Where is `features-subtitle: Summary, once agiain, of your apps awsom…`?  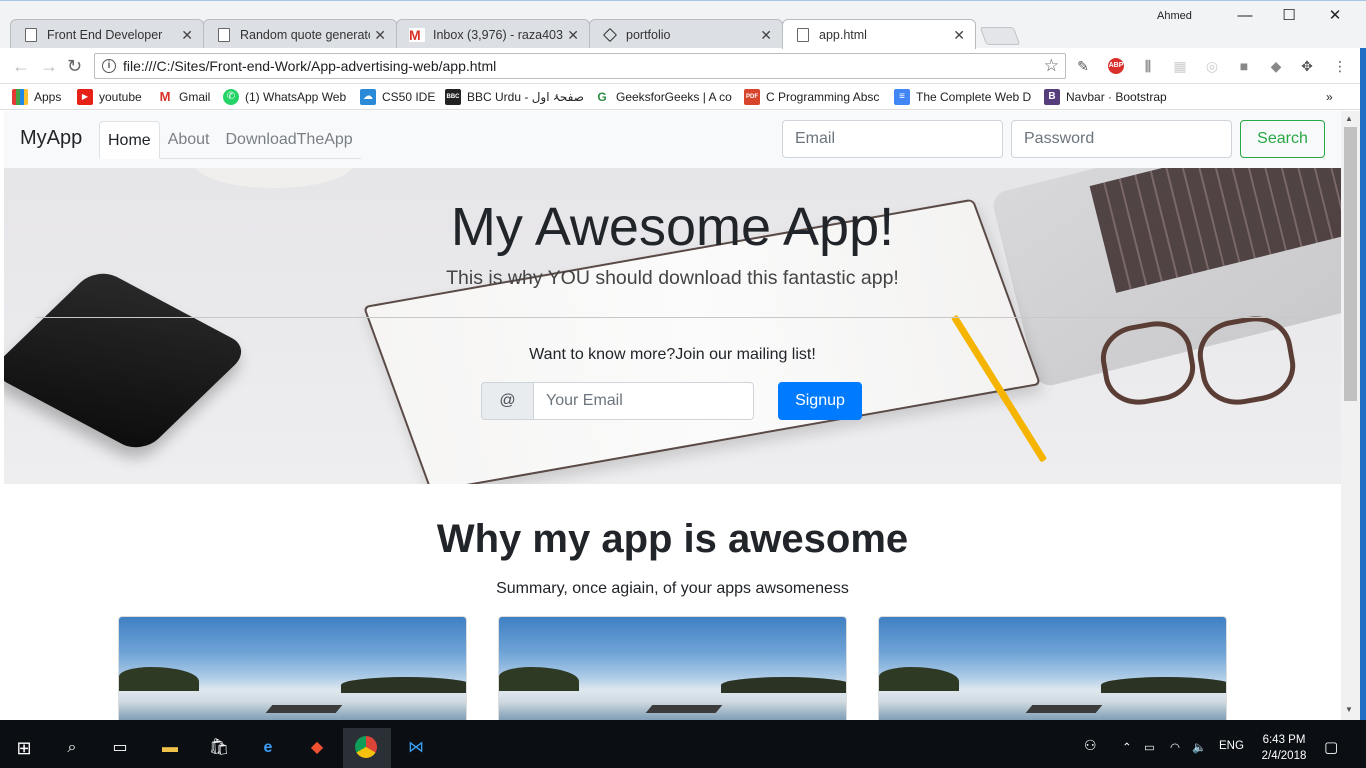 features-subtitle: Summary, once agiain, of your apps awsom… is located at coordinates (672, 588).